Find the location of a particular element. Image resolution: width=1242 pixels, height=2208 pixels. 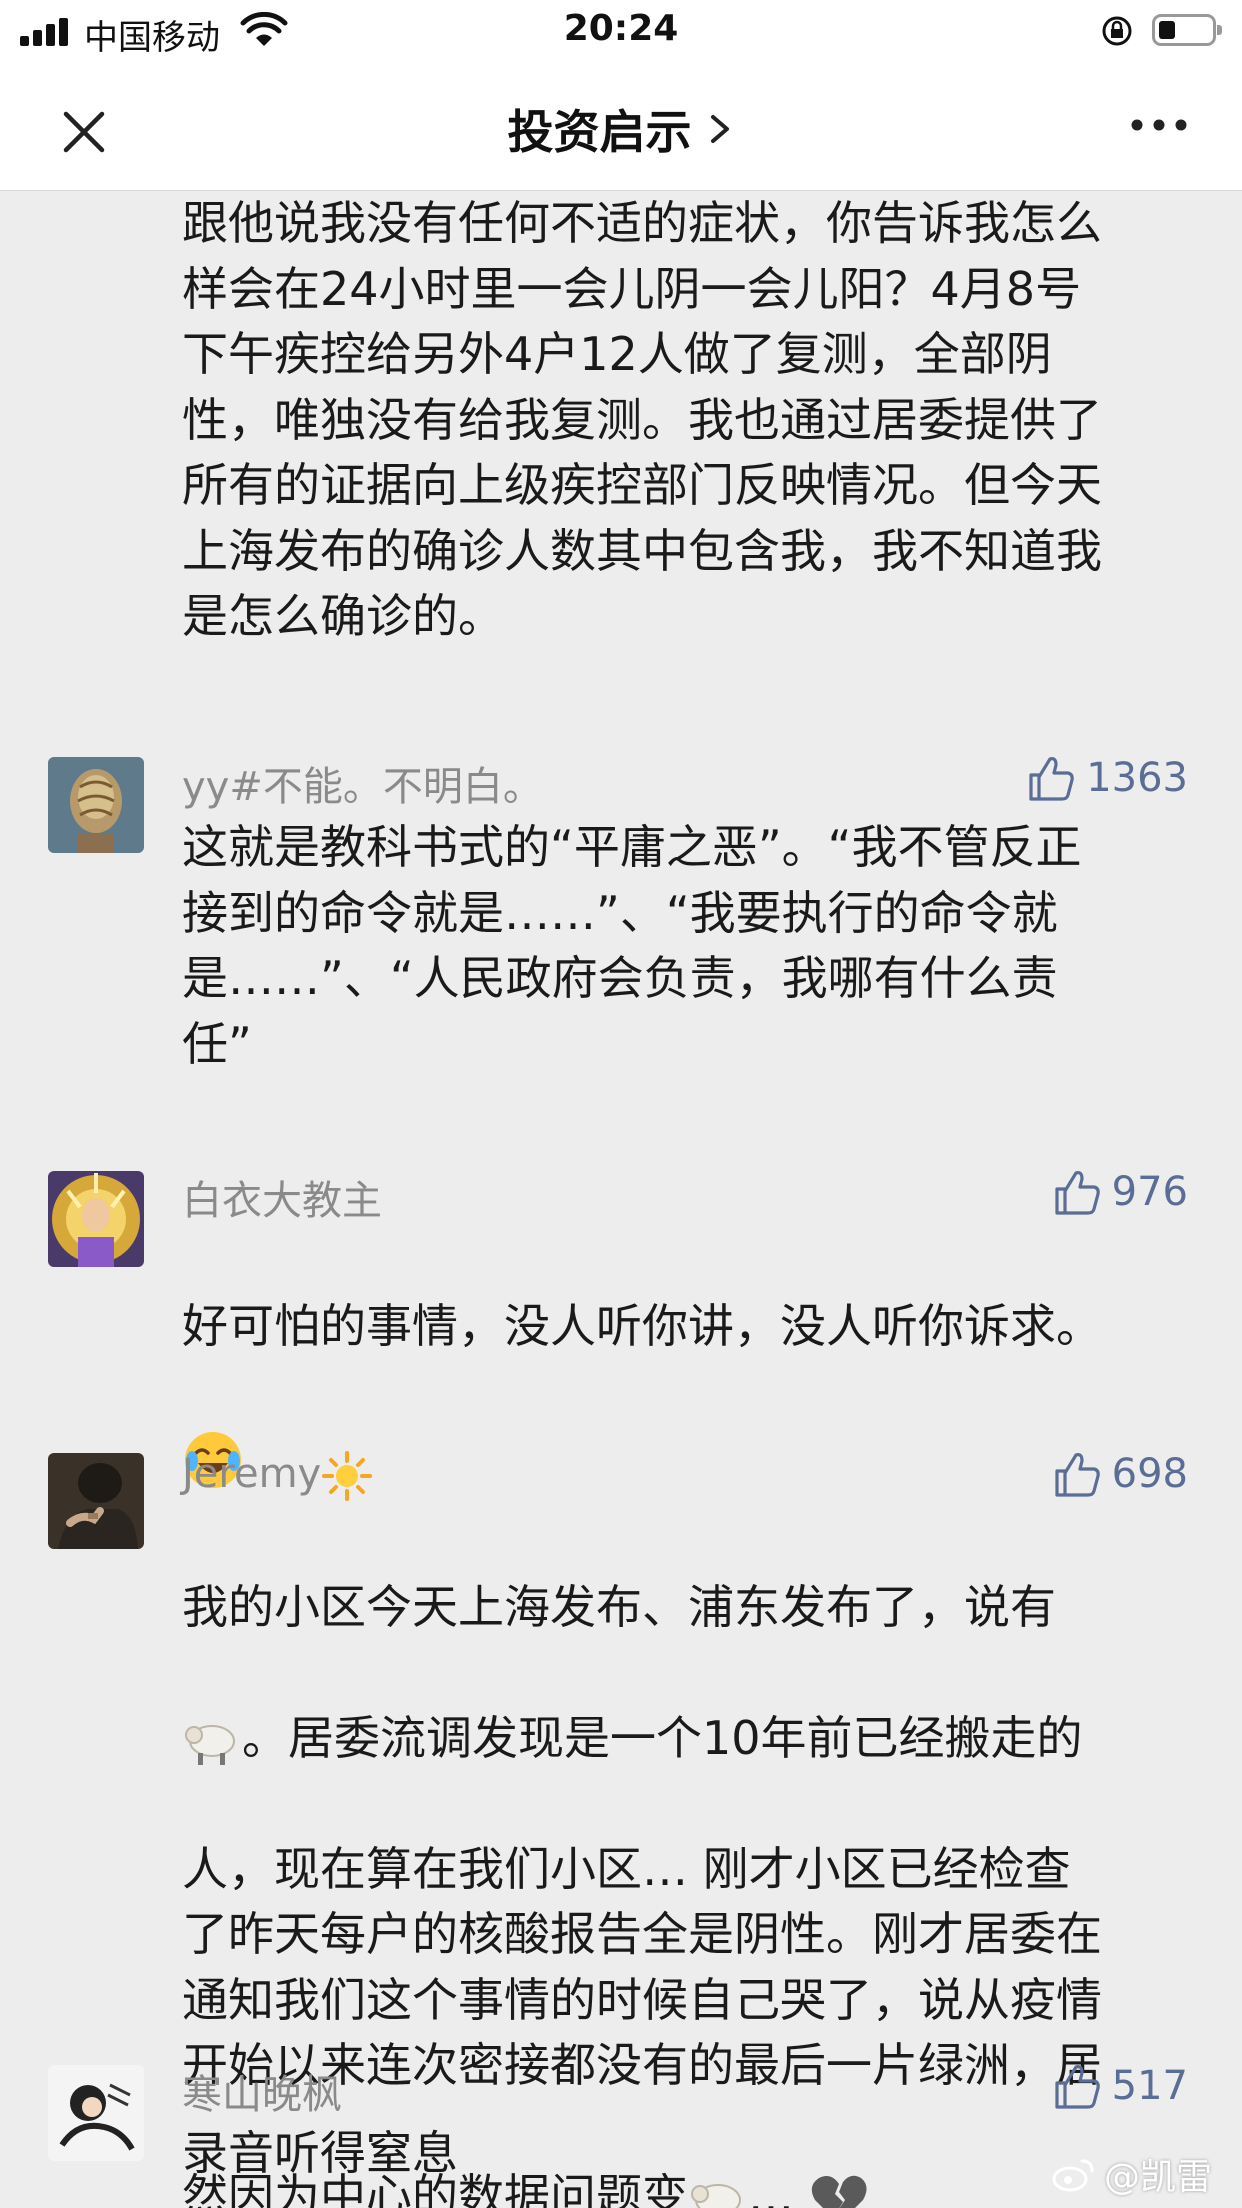

like-count: 698 is located at coordinates (1149, 1474).